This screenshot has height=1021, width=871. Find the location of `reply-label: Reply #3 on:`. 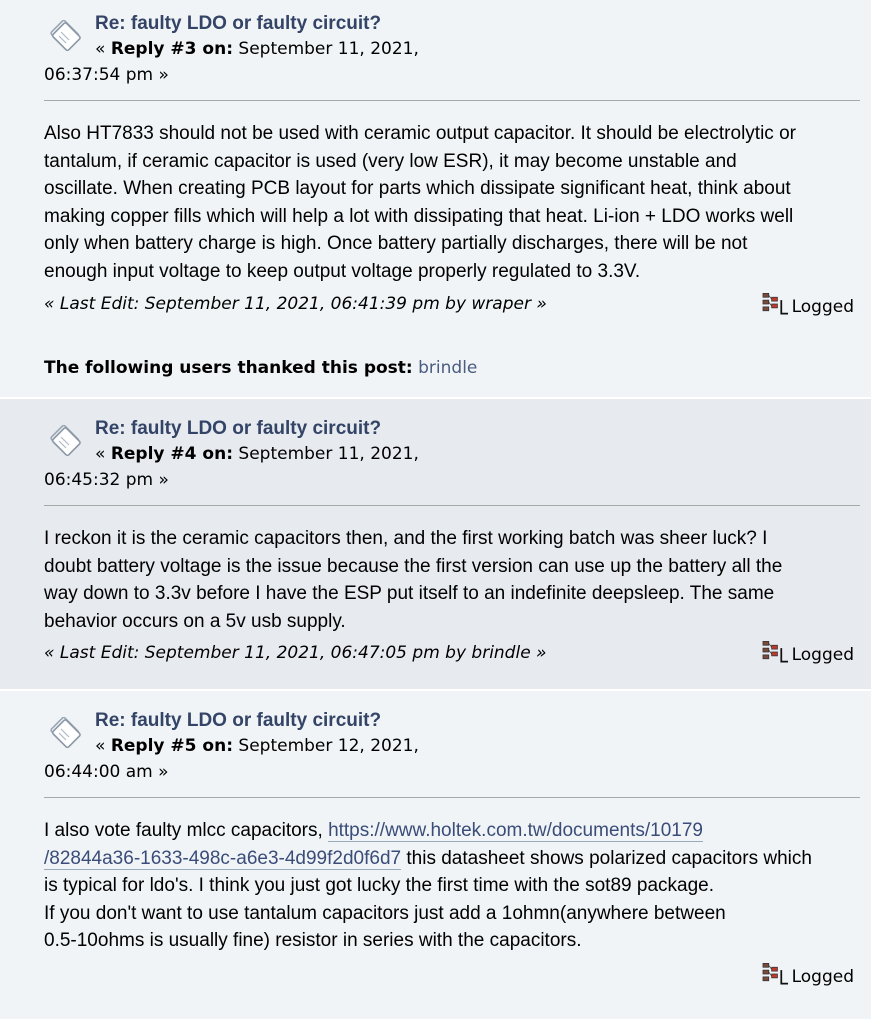

reply-label: Reply #3 on: is located at coordinates (171, 49).